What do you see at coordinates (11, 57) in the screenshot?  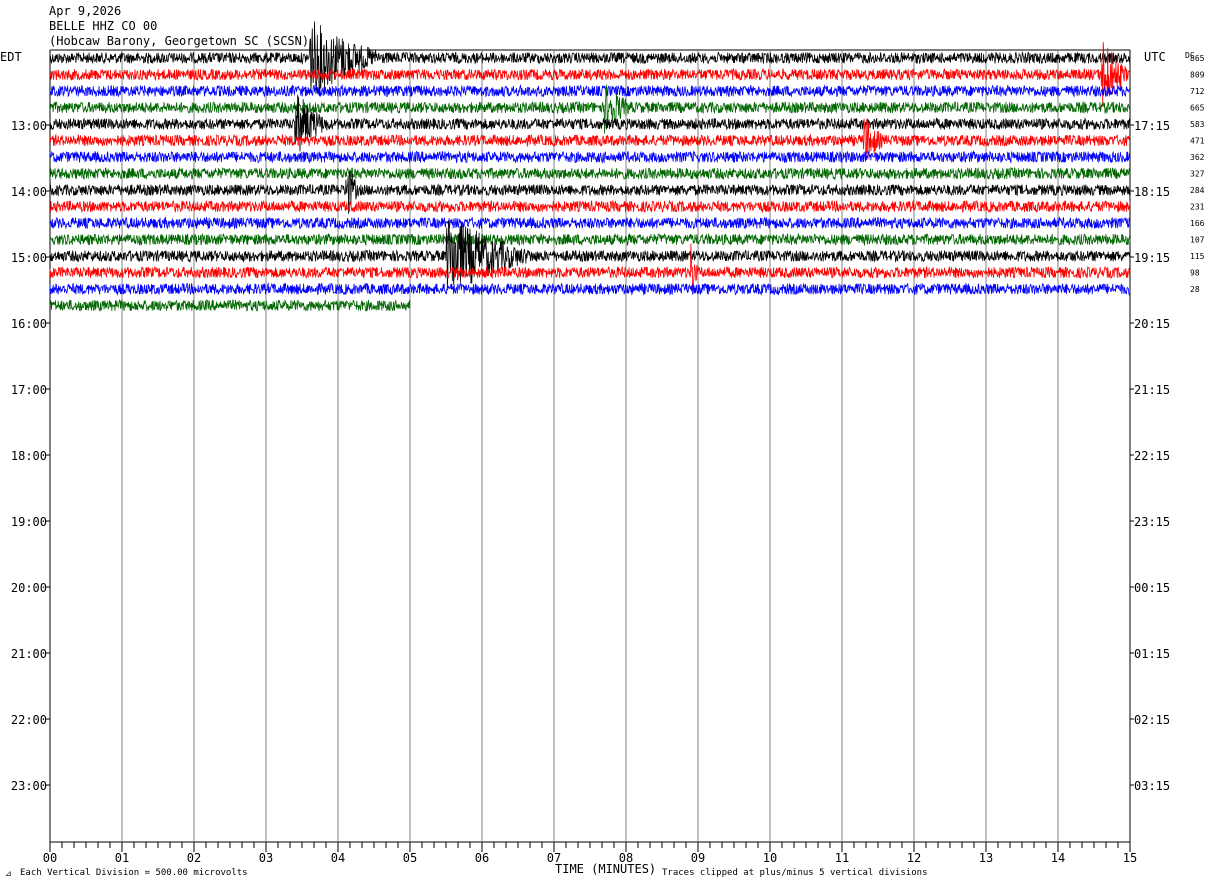 I see `left-timezone-label: EDT` at bounding box center [11, 57].